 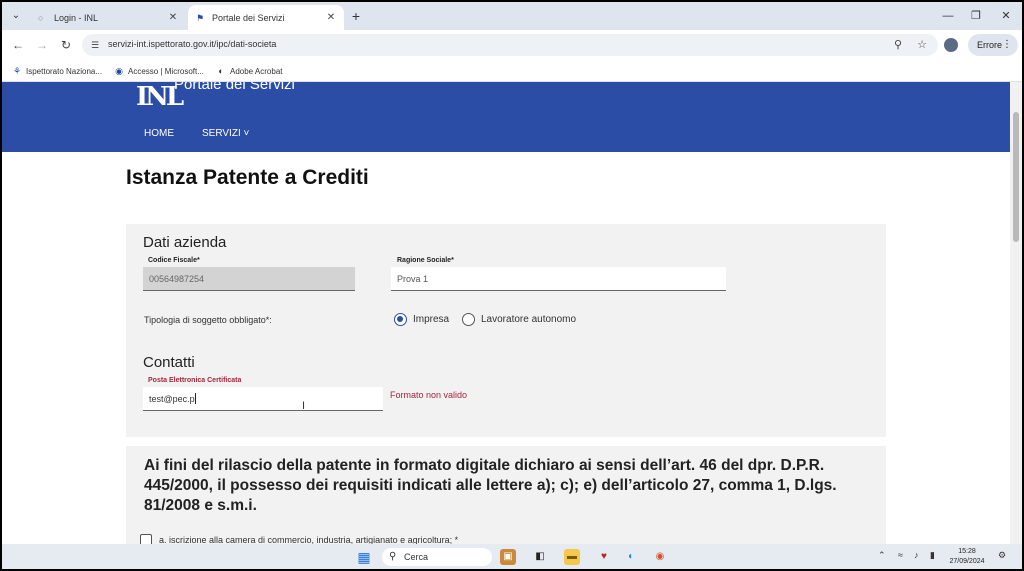 What do you see at coordinates (900, 555) in the screenshot?
I see `network-icon: ≈` at bounding box center [900, 555].